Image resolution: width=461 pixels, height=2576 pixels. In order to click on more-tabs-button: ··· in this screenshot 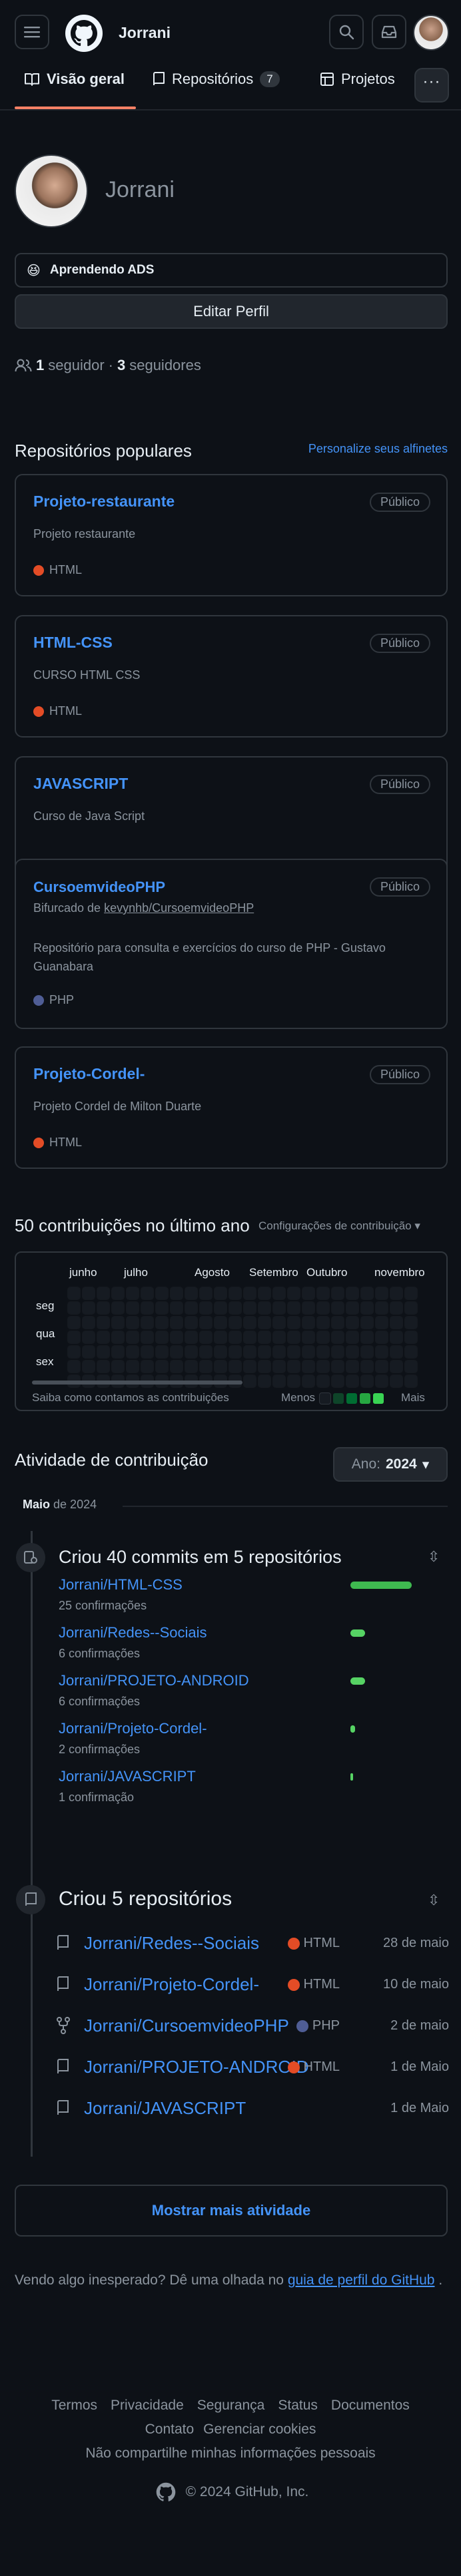, I will do `click(431, 85)`.